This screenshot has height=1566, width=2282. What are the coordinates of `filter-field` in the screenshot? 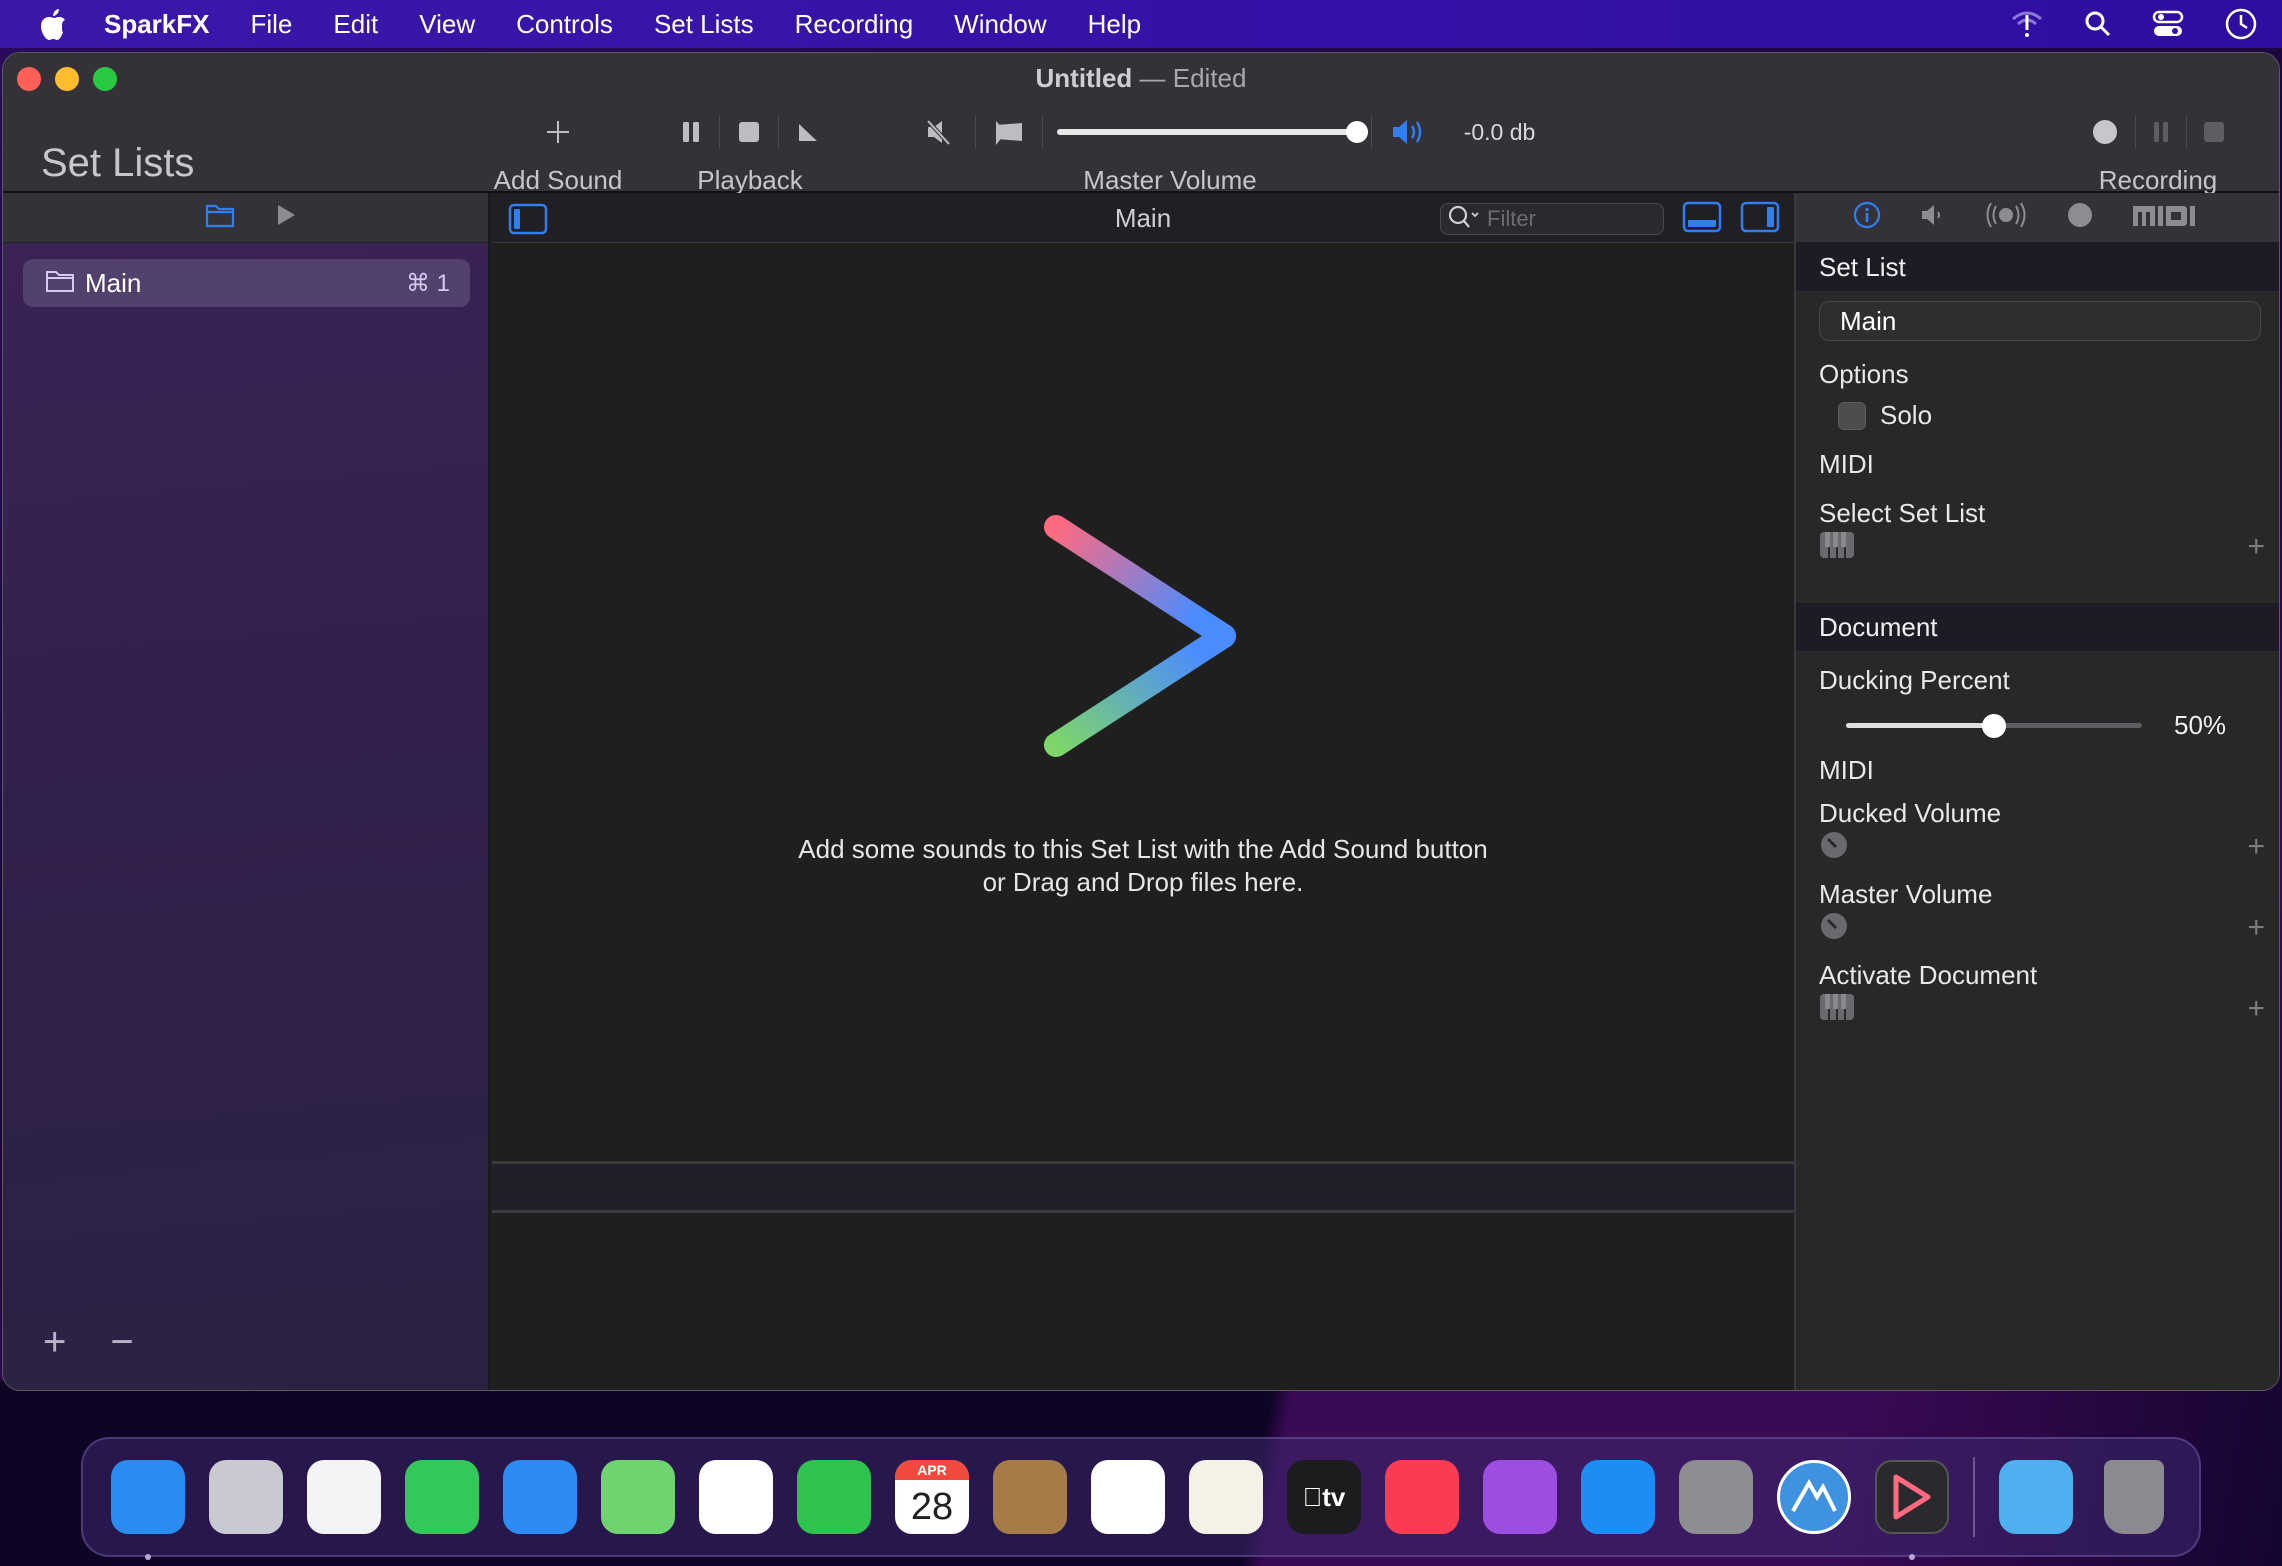 It's located at (1552, 219).